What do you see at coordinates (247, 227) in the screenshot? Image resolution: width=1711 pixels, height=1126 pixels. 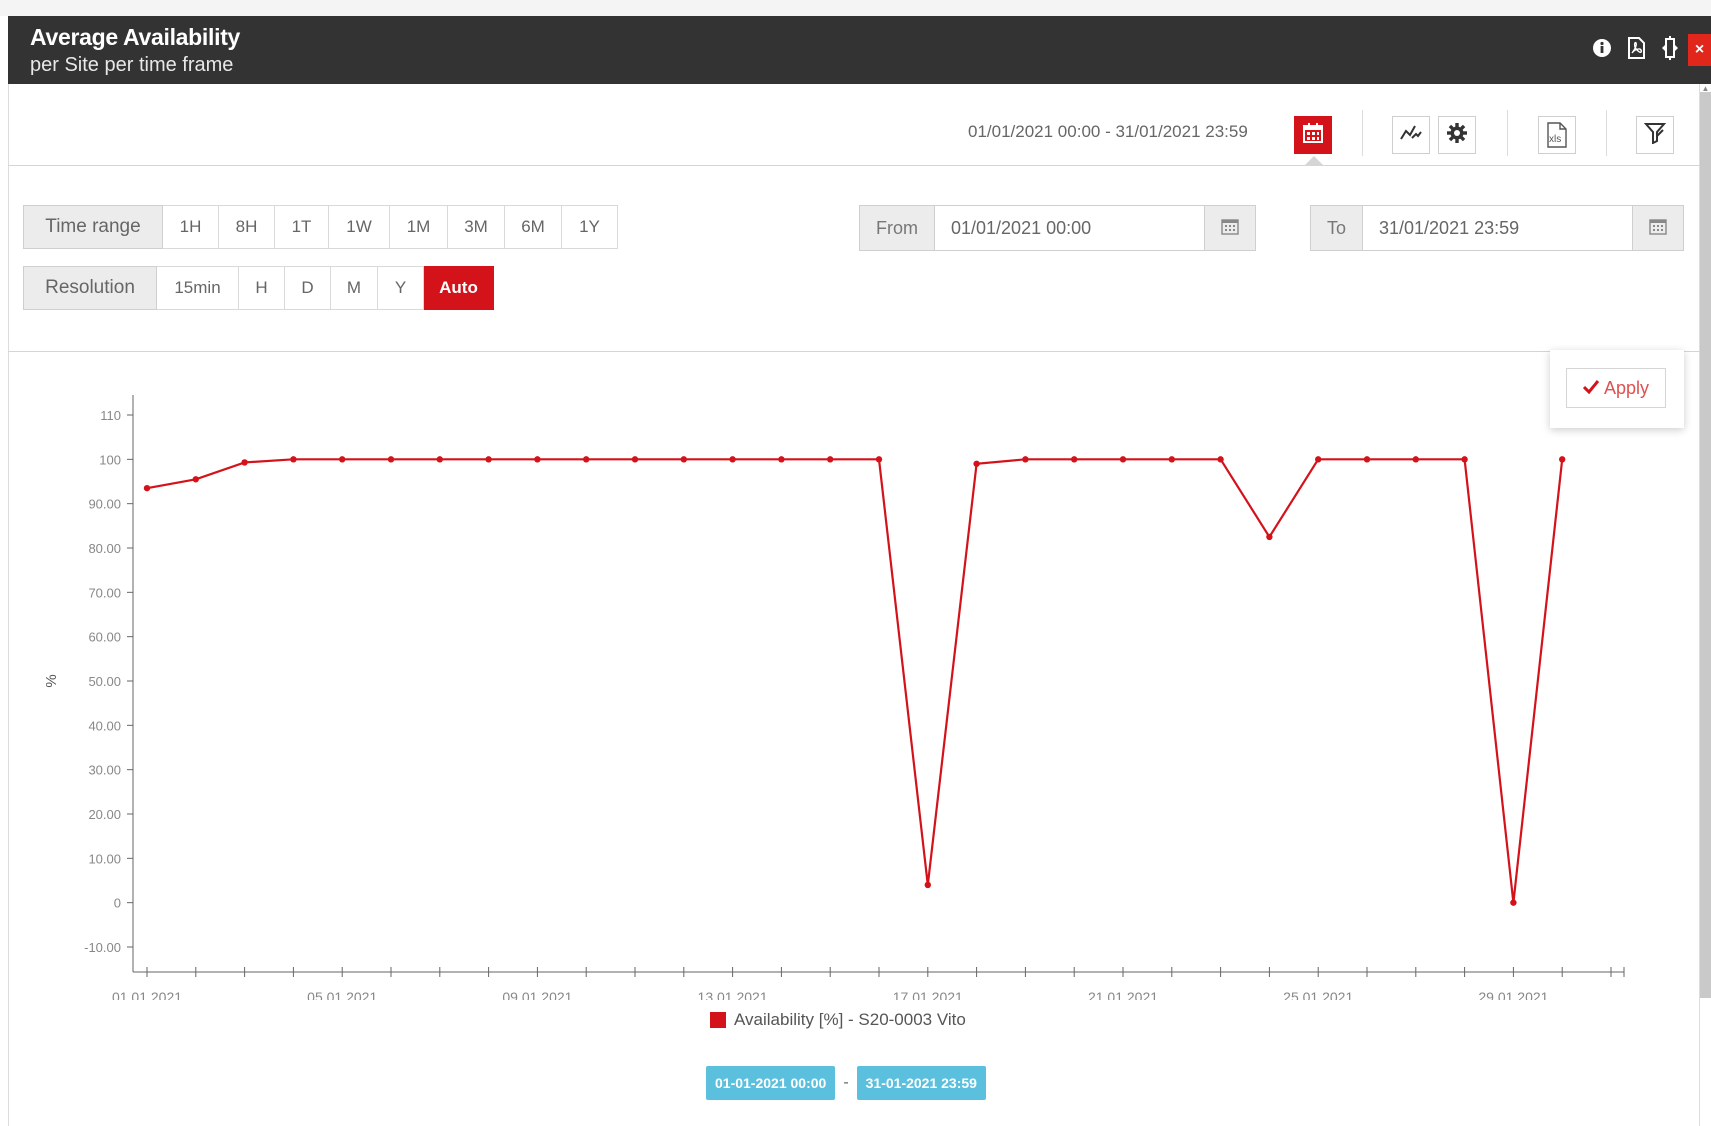 I see `time-range-8h: 8H` at bounding box center [247, 227].